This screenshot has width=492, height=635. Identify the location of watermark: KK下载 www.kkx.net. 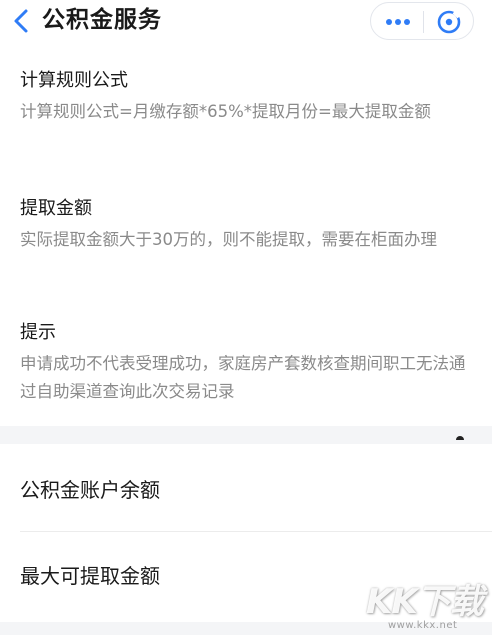
(425, 604).